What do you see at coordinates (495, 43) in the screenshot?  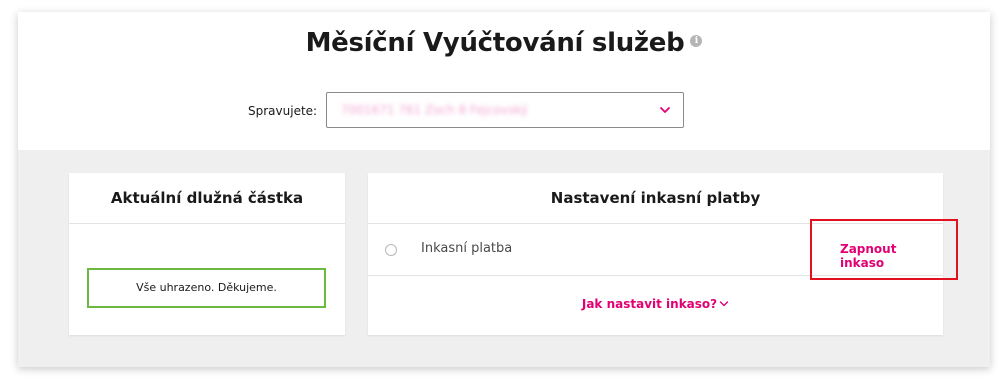 I see `page-title: Měsíční Vyúčtování služeb` at bounding box center [495, 43].